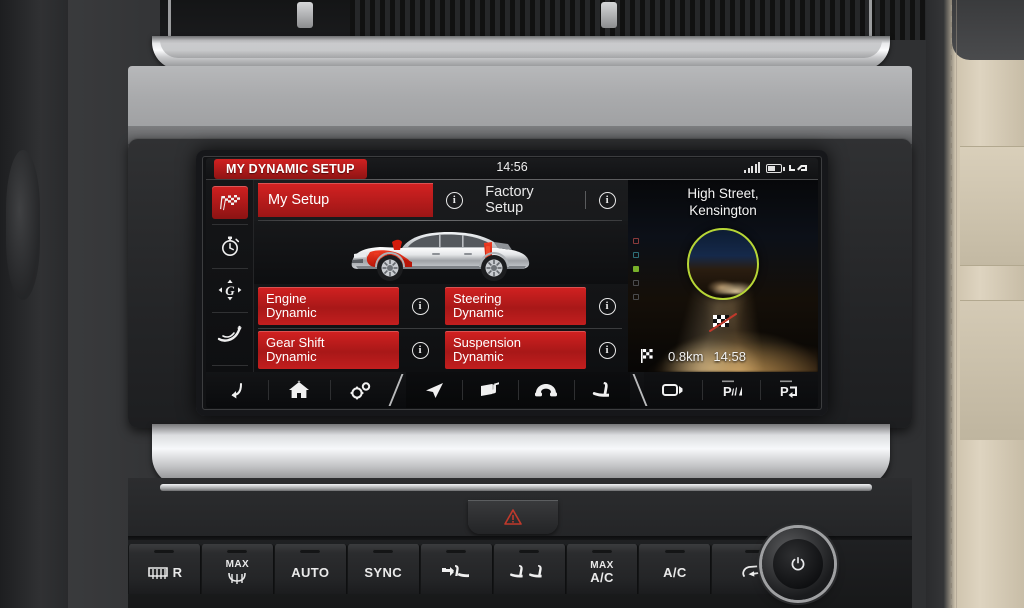  I want to click on lower-chrome-trim, so click(521, 455).